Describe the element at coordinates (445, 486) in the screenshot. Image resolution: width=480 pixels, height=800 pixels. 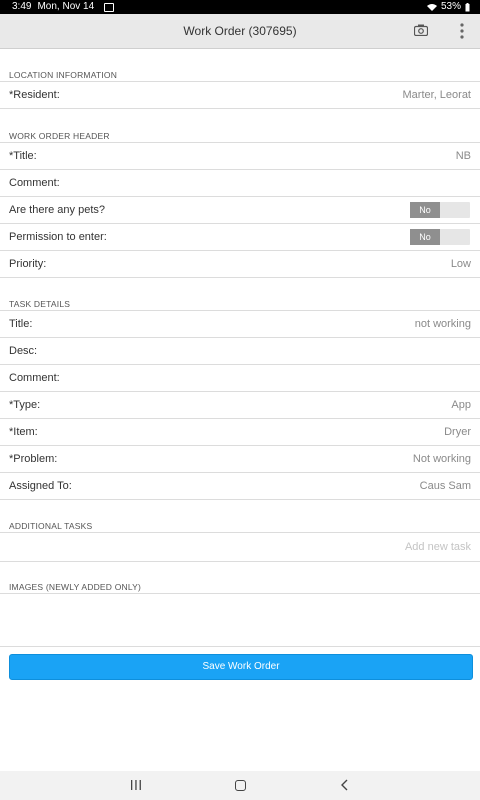
I see `assigned-value: Caus Sam` at that location.